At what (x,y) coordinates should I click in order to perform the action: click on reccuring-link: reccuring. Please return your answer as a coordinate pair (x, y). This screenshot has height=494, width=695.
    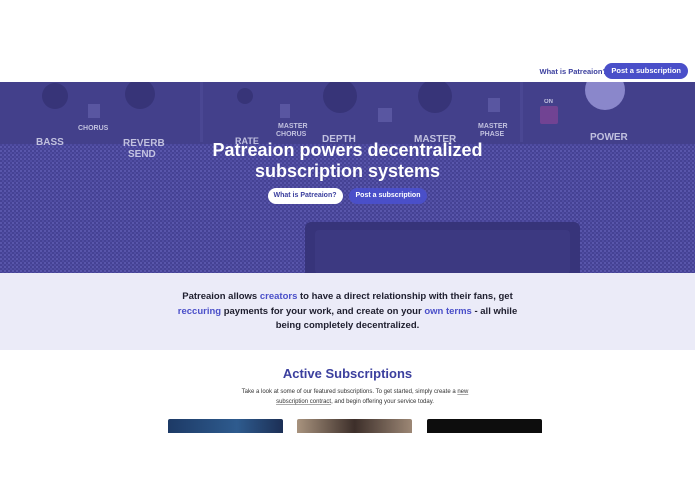
    Looking at the image, I should click on (199, 311).